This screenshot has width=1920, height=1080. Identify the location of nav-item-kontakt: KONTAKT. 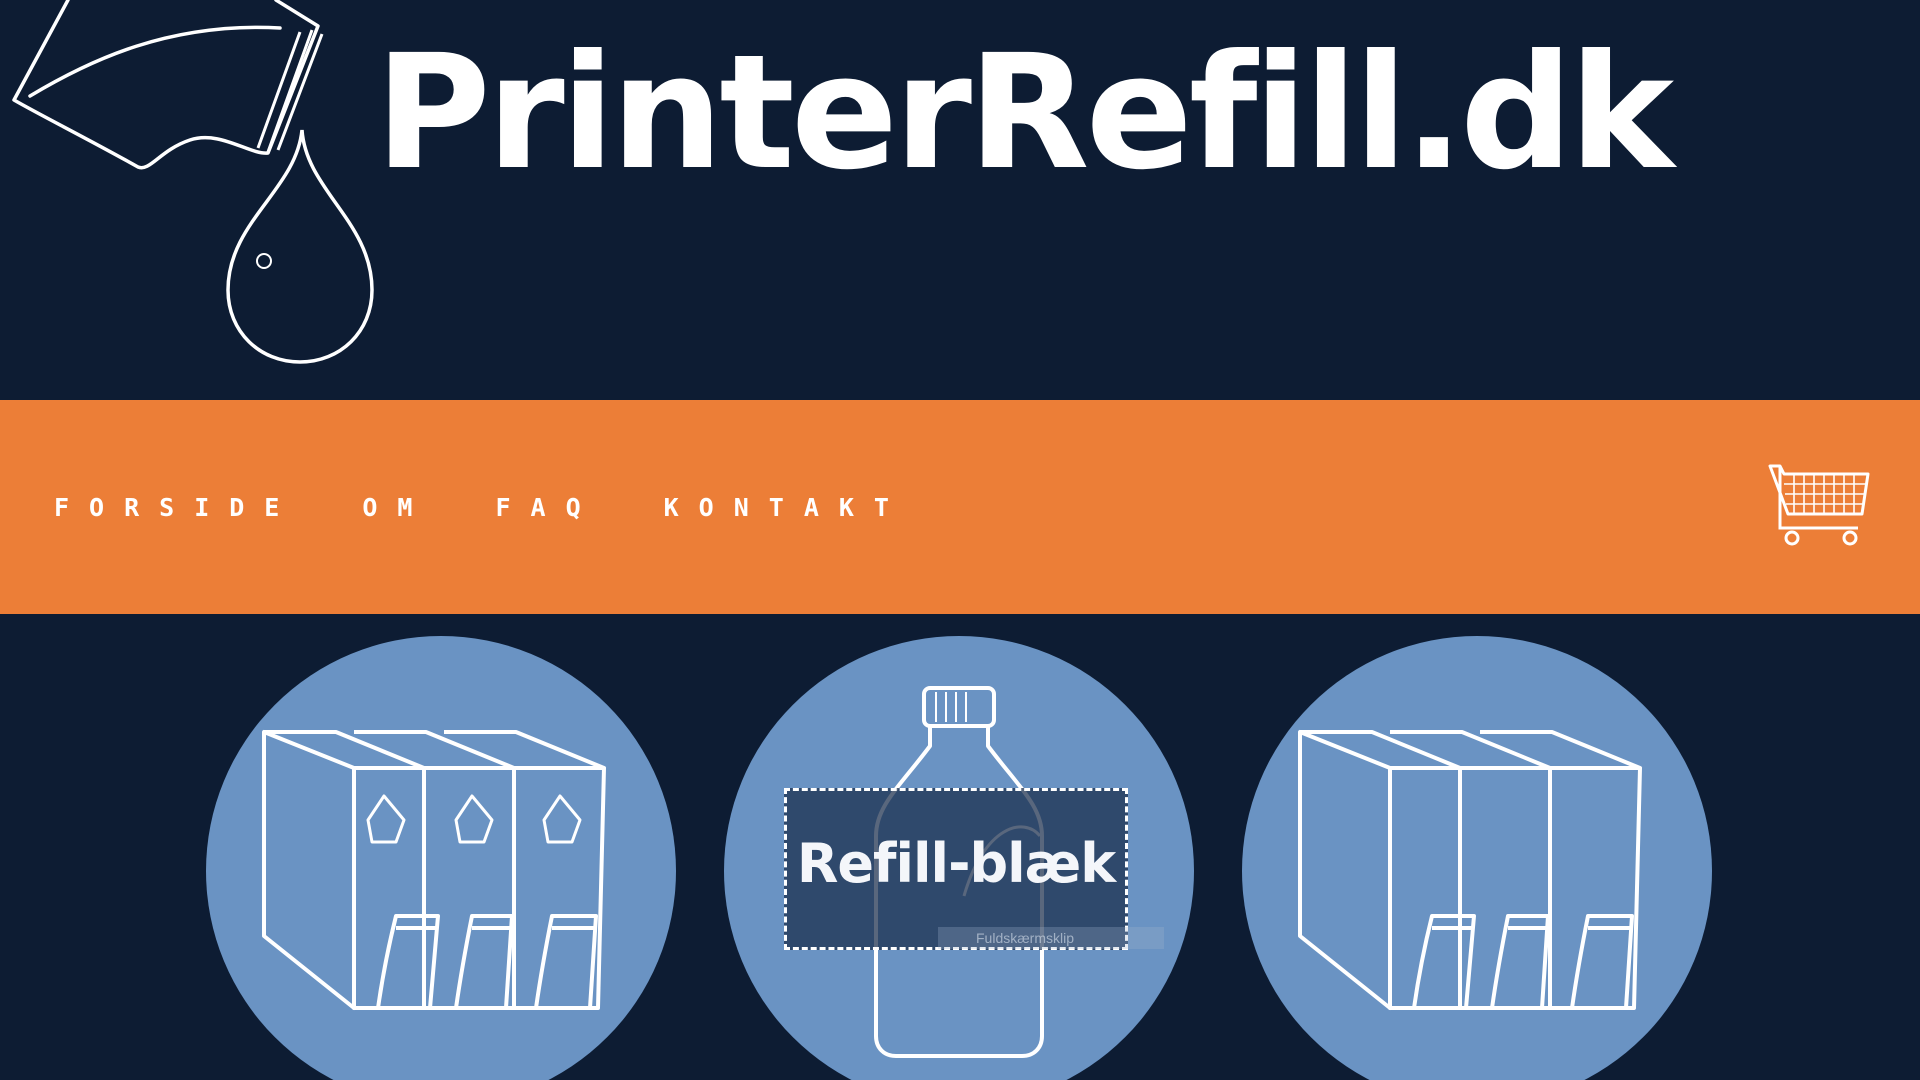
(786, 507).